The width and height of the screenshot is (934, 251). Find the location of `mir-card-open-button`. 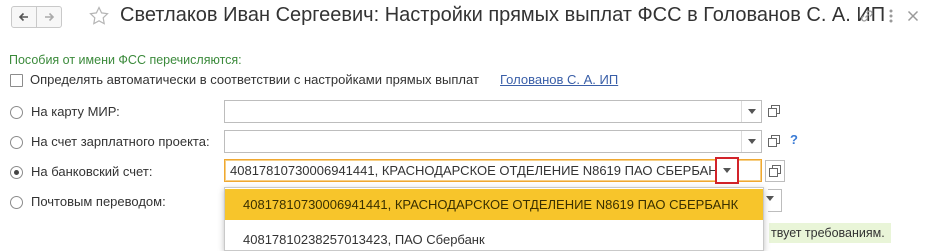

mir-card-open-button is located at coordinates (774, 111).